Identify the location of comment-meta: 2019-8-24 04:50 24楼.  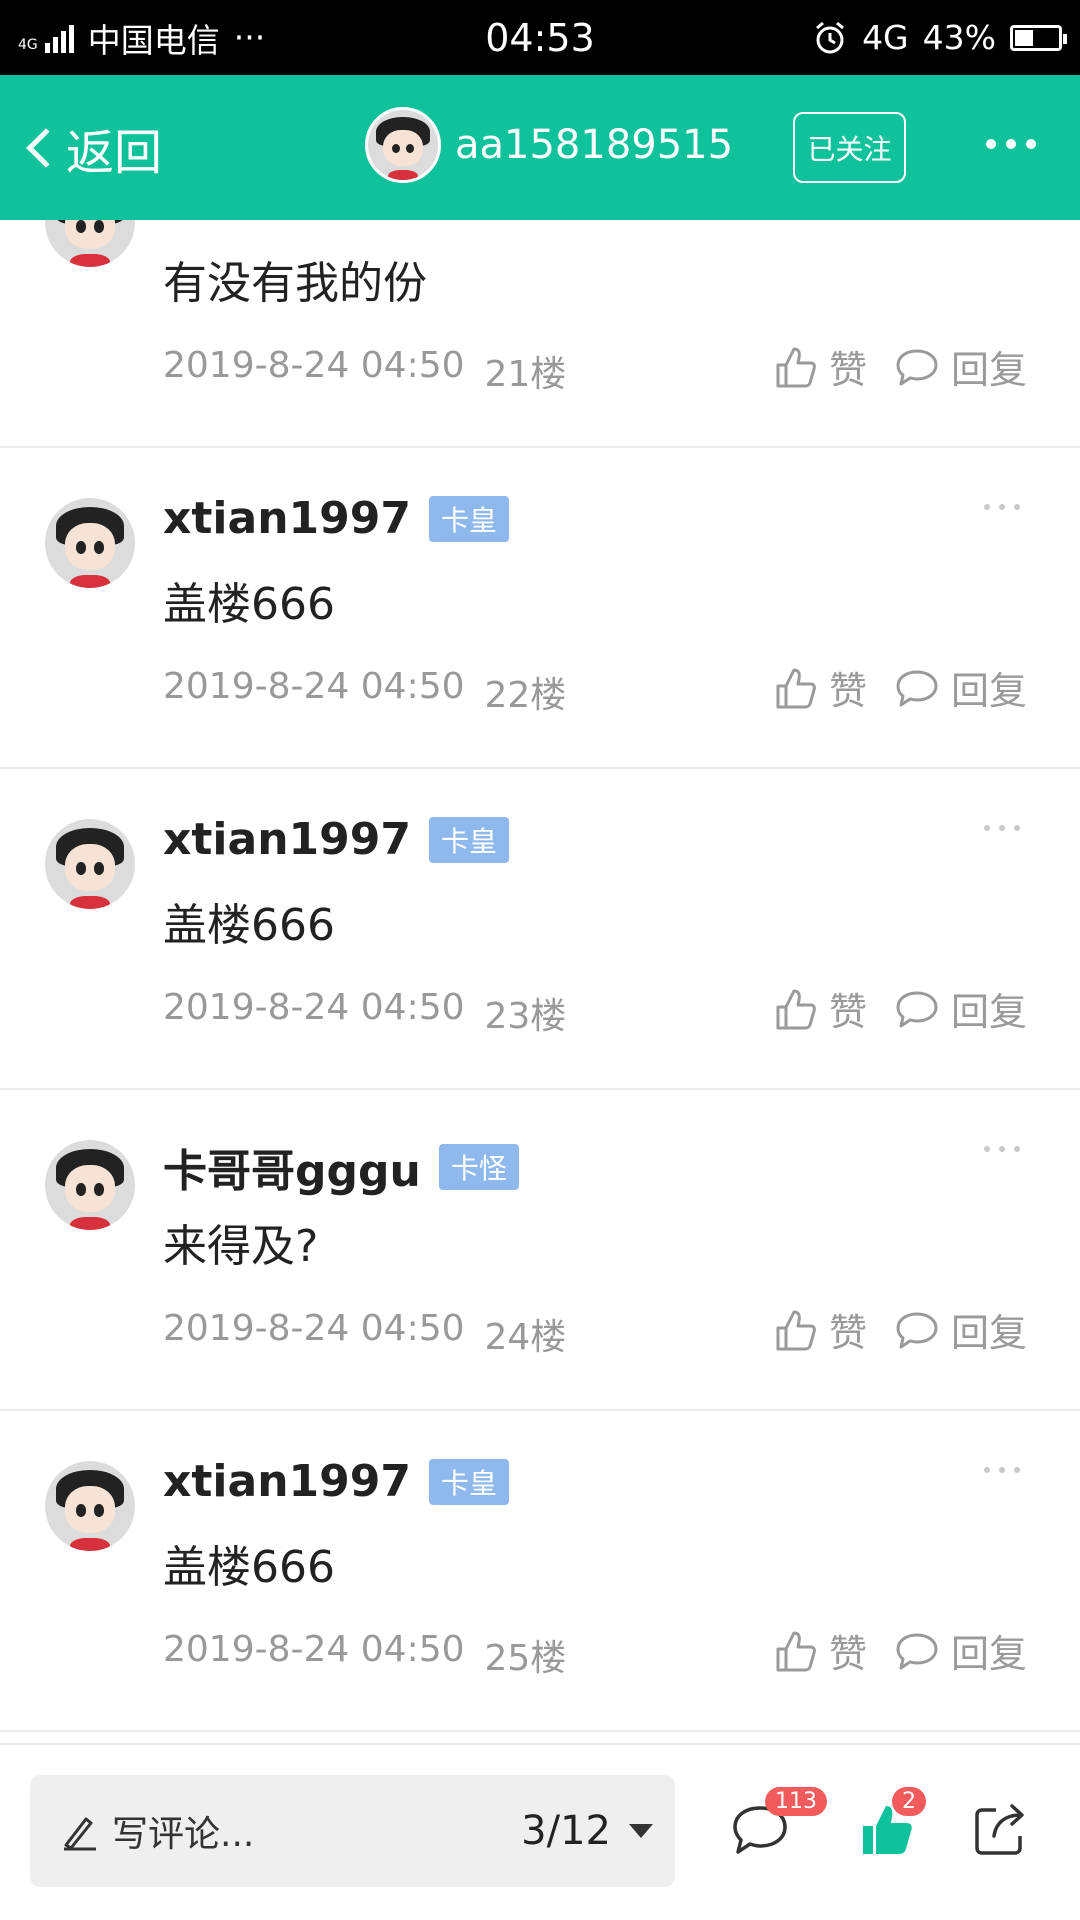
(364, 1334).